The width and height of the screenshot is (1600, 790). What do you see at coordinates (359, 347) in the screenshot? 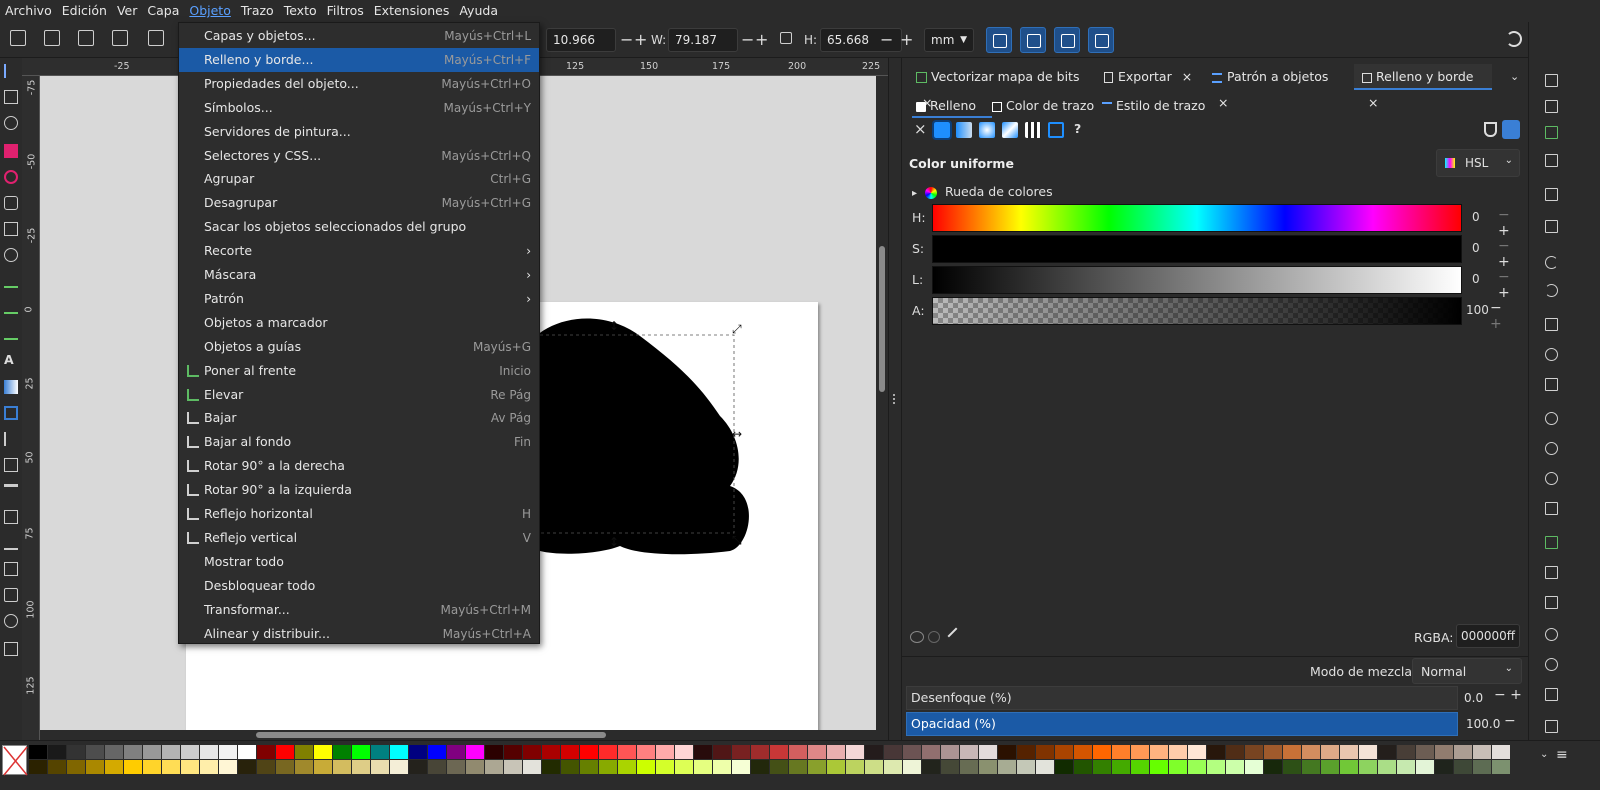
I see `menu-item-objetos-a-guías: Objetos a guías Mayús+G` at bounding box center [359, 347].